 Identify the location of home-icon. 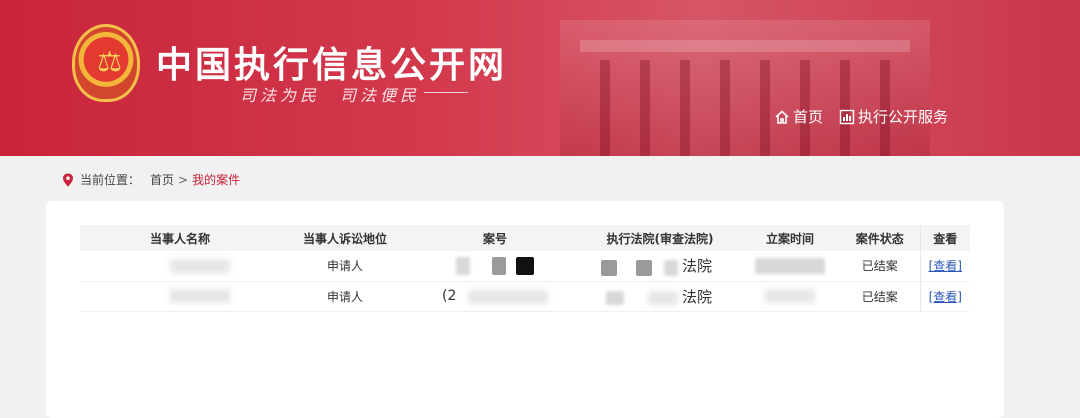
(782, 116).